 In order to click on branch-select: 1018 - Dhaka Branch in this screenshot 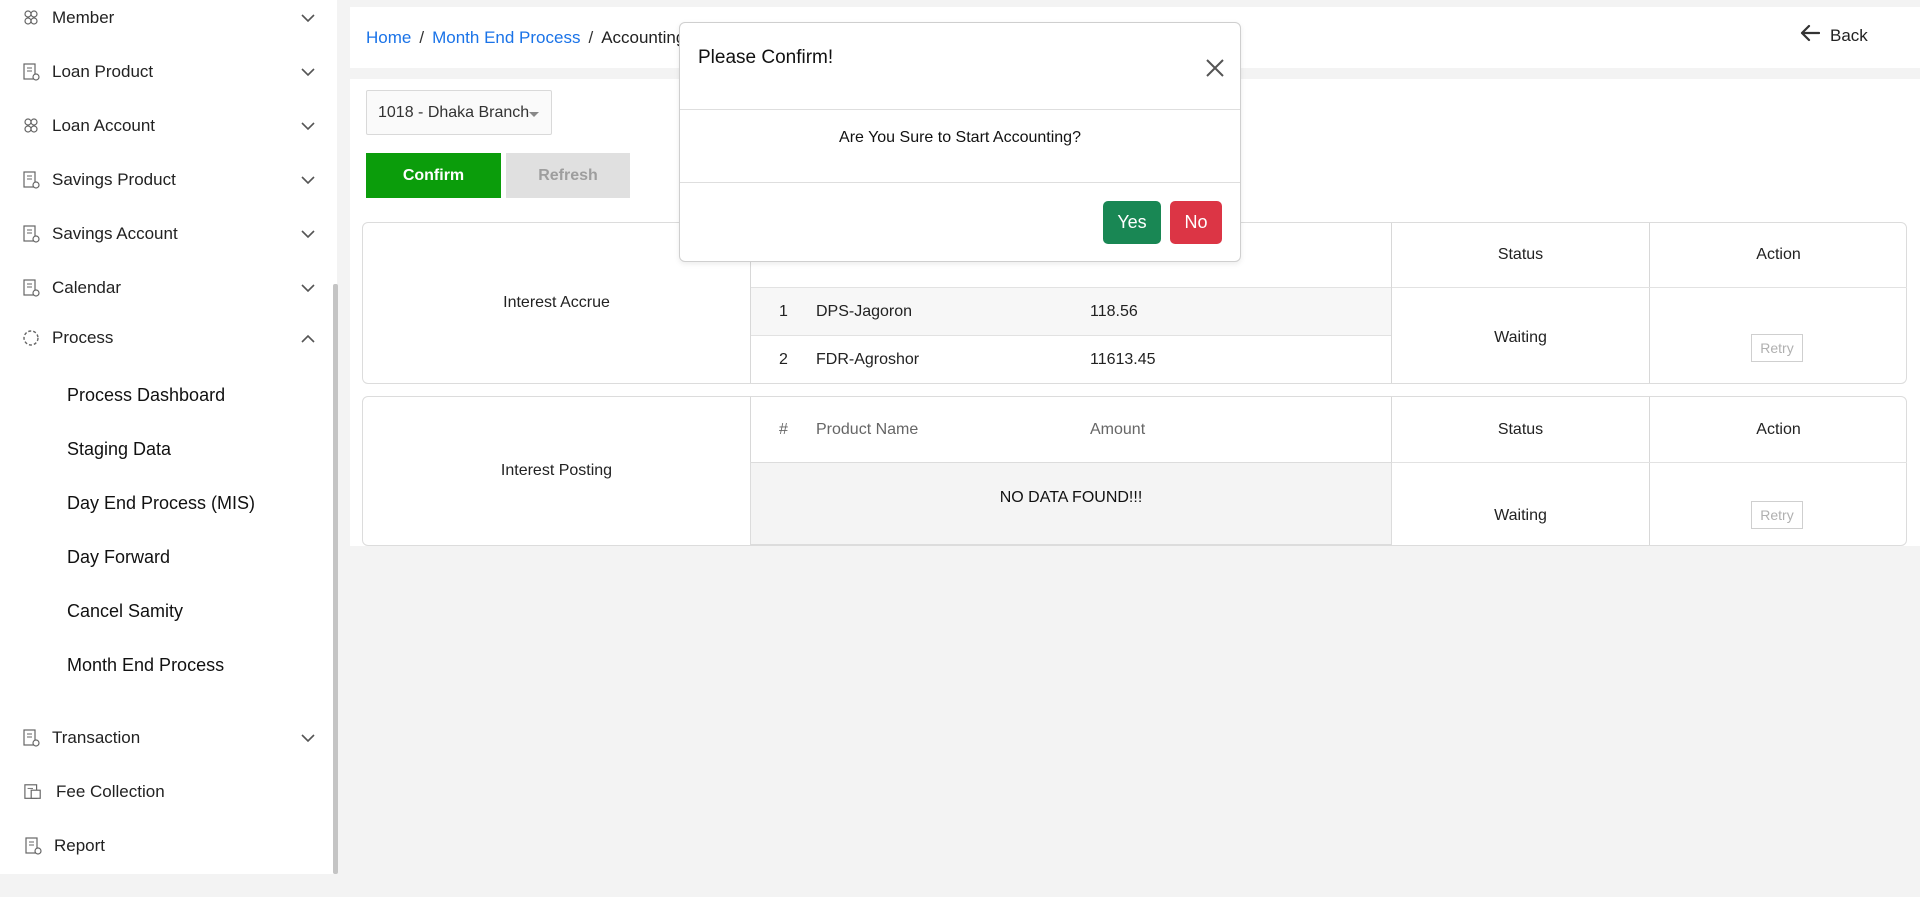, I will do `click(459, 112)`.